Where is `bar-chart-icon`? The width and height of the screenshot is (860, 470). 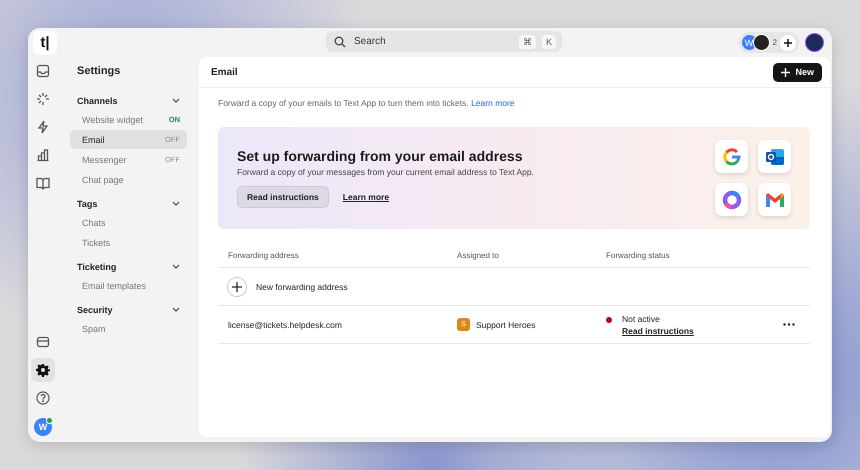
bar-chart-icon is located at coordinates (43, 155).